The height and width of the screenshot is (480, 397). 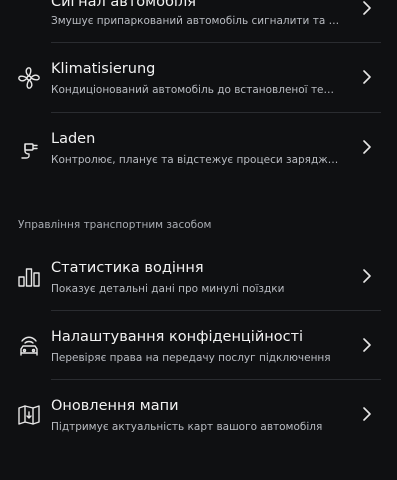 I want to click on map-update-icon, so click(x=29, y=415).